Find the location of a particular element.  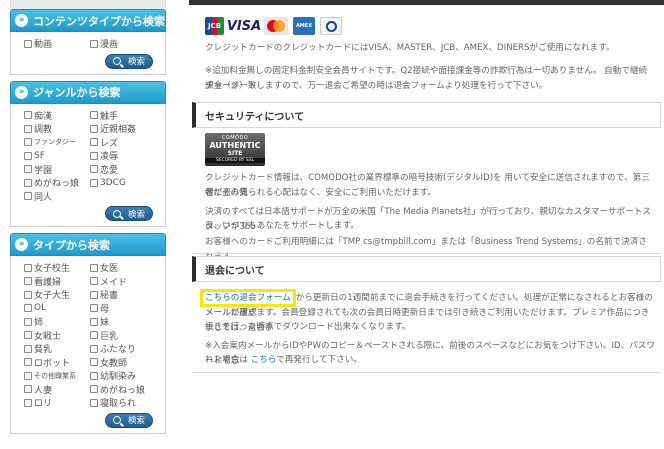

checkbox-genre-11: 3DCG is located at coordinates (123, 183).